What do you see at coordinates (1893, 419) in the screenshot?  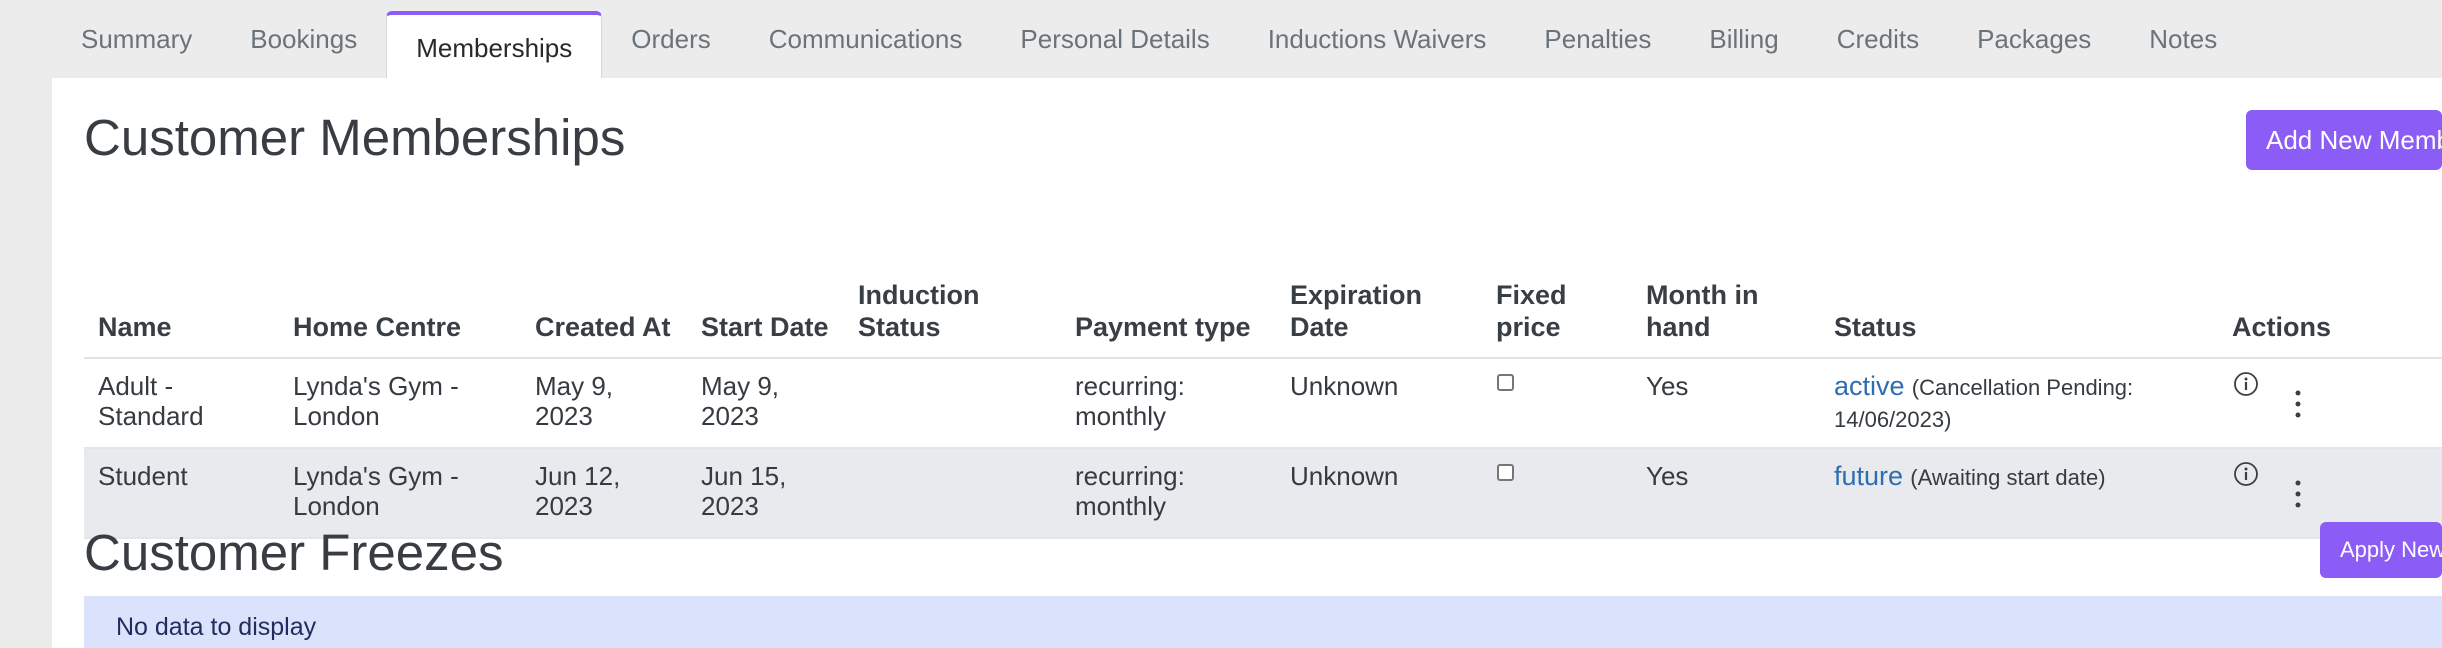 I see `status-note-date: 14/06/2023)` at bounding box center [1893, 419].